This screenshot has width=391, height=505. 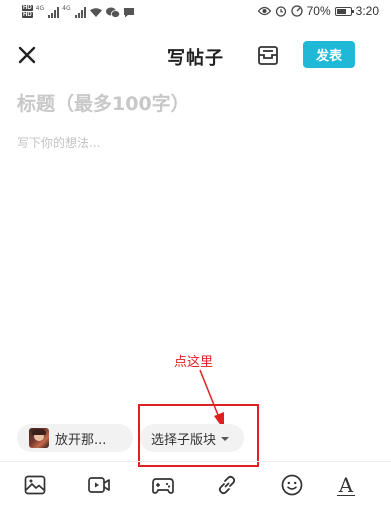 What do you see at coordinates (96, 12) in the screenshot?
I see `wifi-icon` at bounding box center [96, 12].